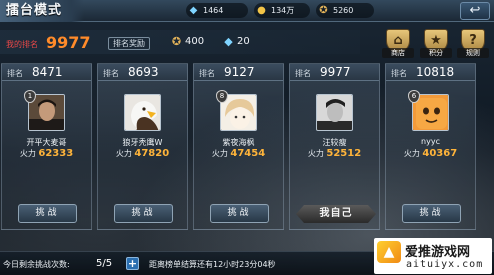 This screenshot has width=494, height=275. Describe the element at coordinates (212, 264) in the screenshot. I see `settlement-countdown: 距离榜单结算还有12小时23分04秒` at that location.